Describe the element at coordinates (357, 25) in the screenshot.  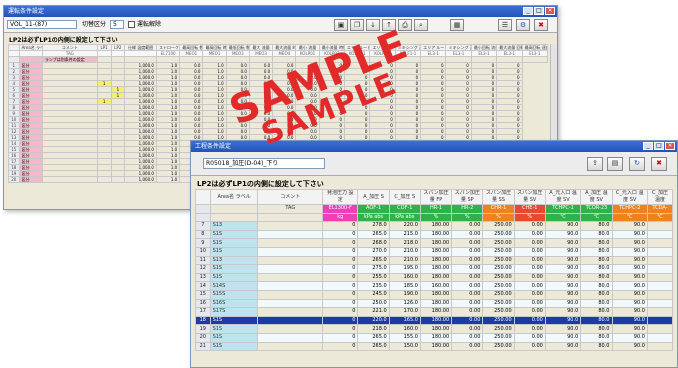
I see `copy-icon: ❐` at that location.